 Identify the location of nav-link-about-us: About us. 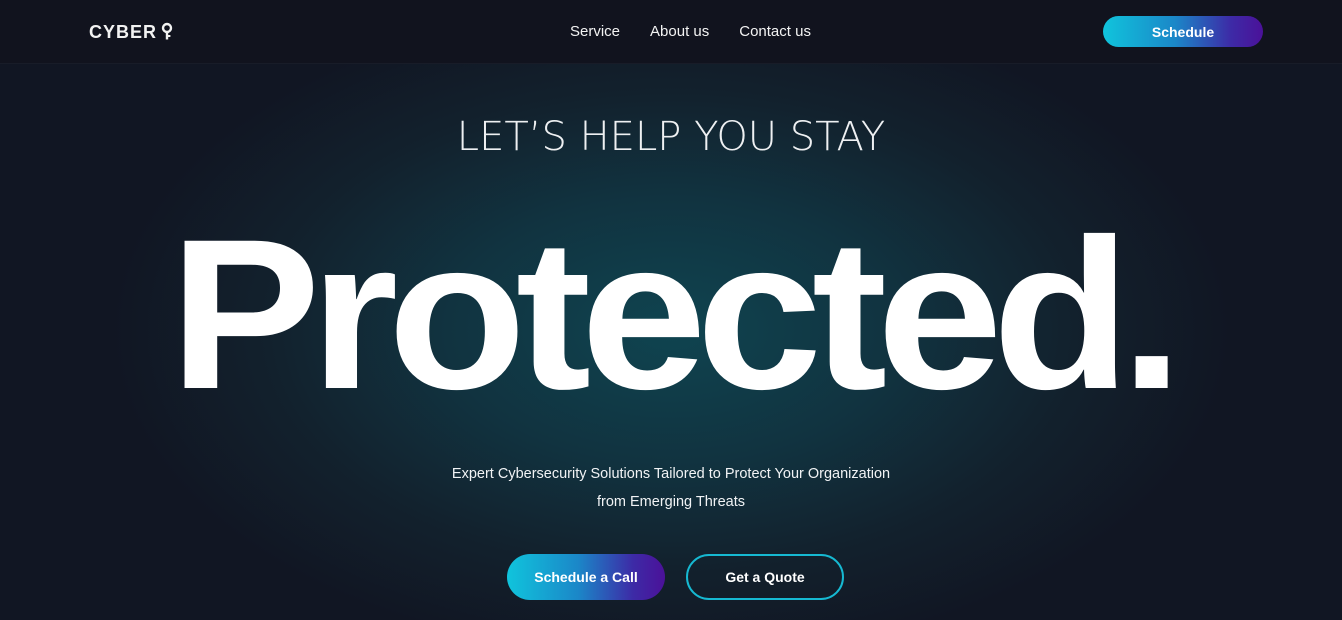
(674, 32).